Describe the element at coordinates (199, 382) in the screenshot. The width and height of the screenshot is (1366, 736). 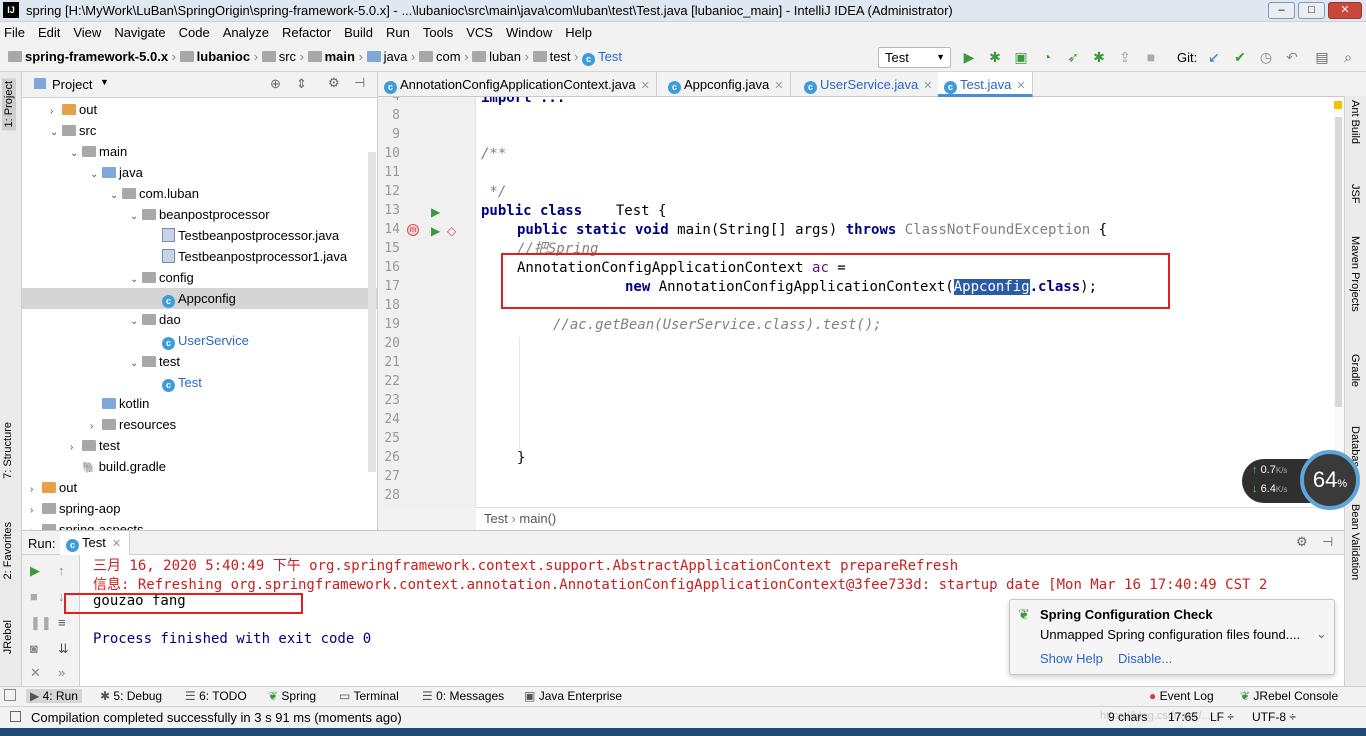
I see `tree-item: c Test` at that location.